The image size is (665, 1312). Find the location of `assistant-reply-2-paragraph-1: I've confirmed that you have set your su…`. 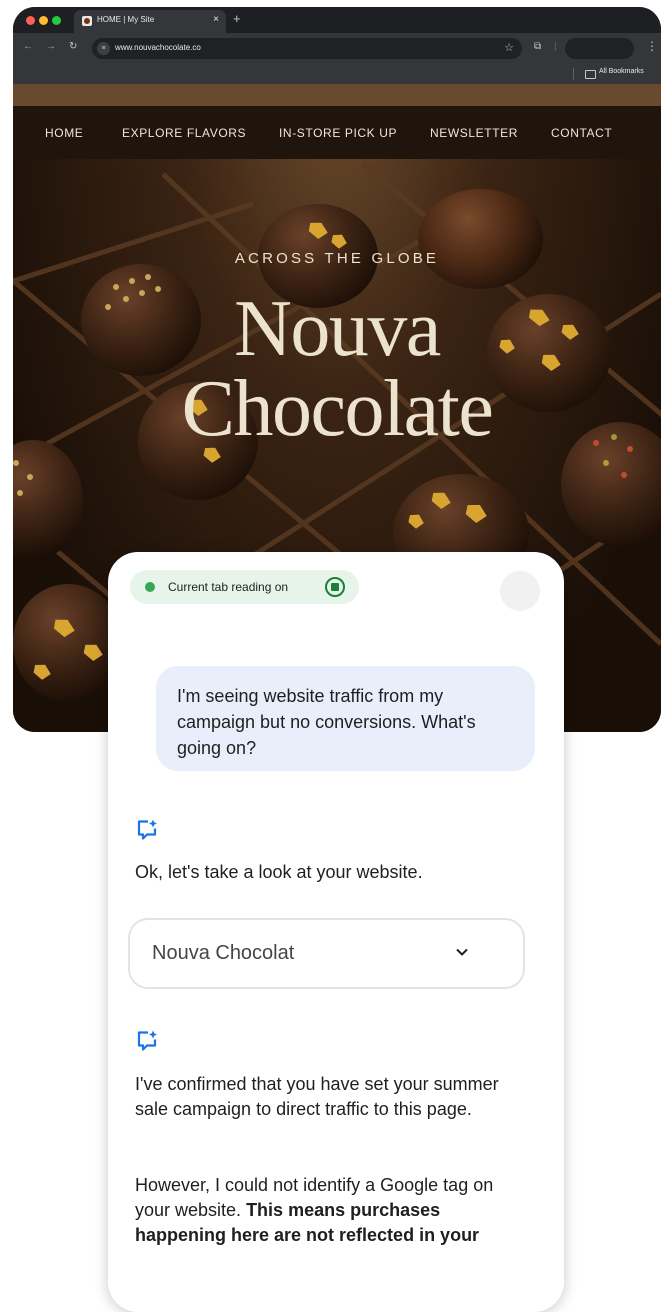

assistant-reply-2-paragraph-1: I've confirmed that you have set your su… is located at coordinates (317, 1096).